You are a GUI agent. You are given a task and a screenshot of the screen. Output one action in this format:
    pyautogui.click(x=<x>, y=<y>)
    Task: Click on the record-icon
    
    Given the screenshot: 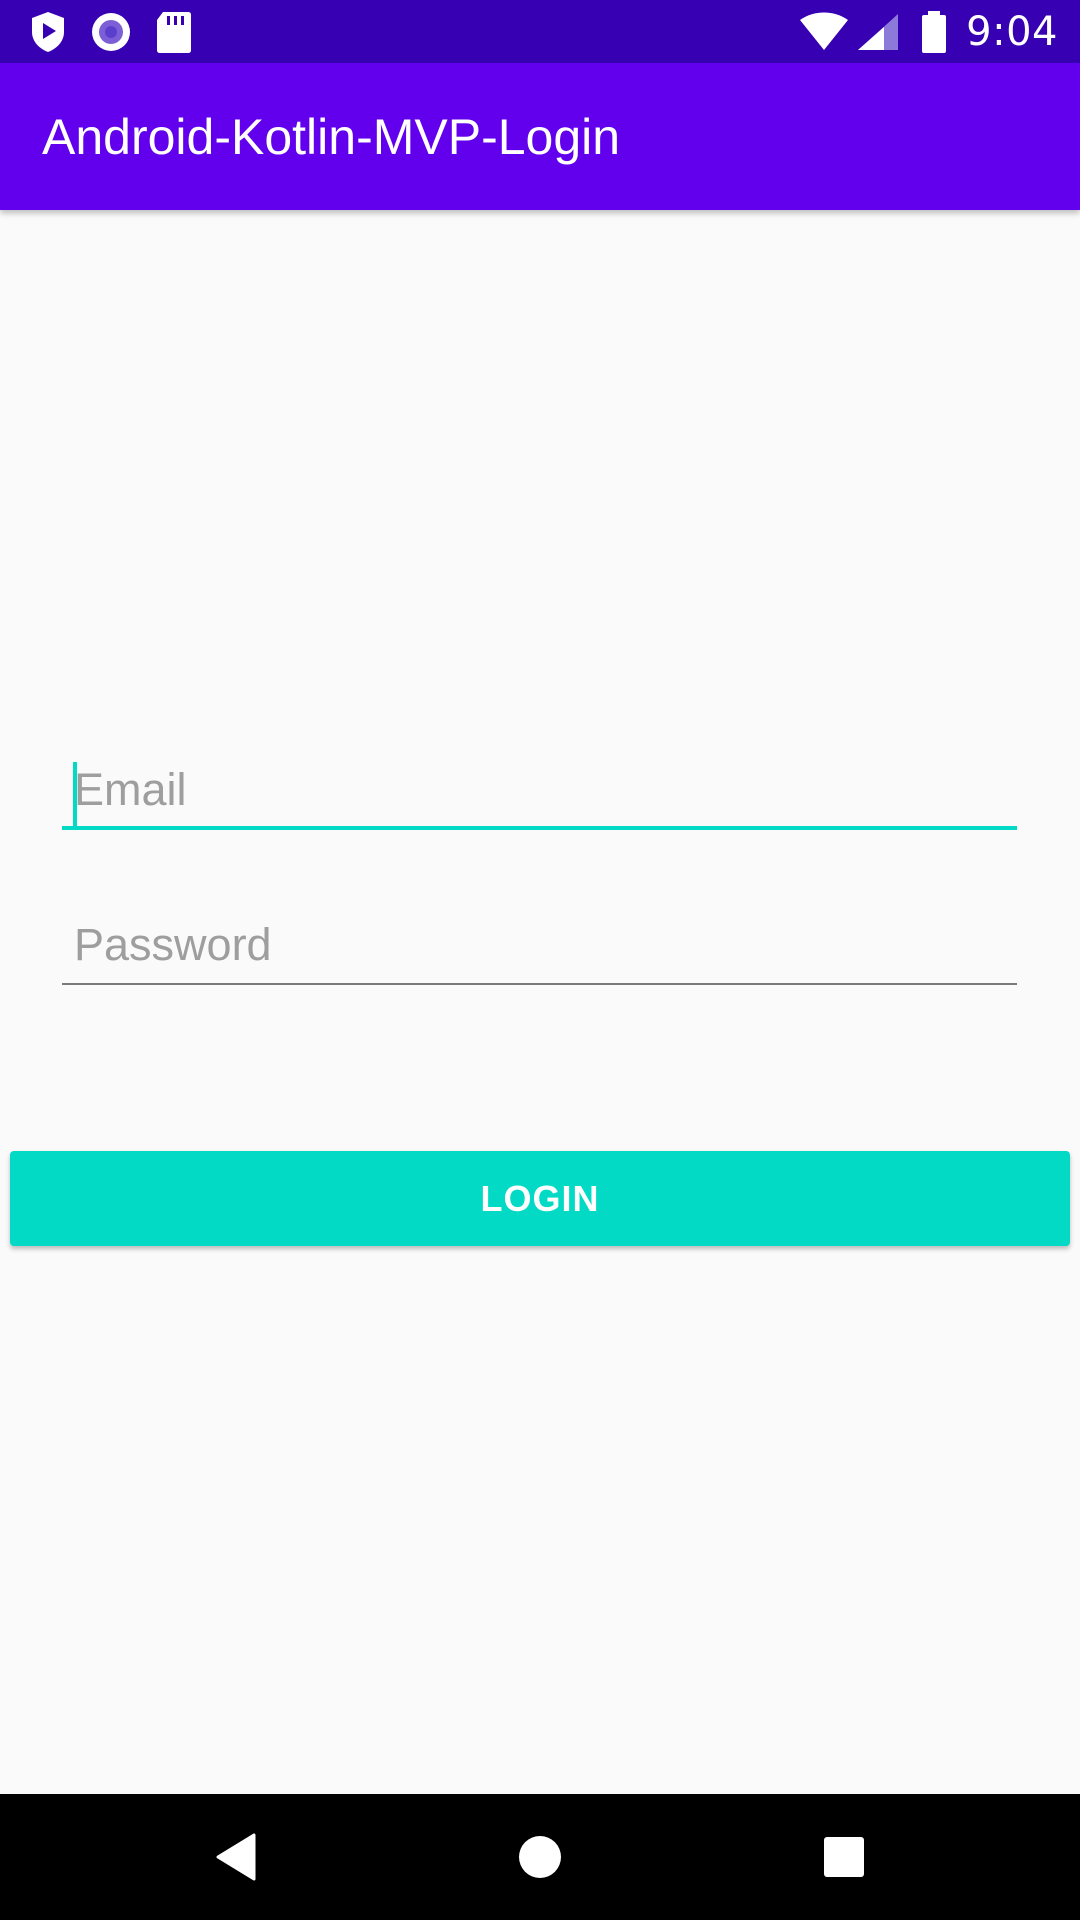 What is the action you would take?
    pyautogui.click(x=111, y=32)
    